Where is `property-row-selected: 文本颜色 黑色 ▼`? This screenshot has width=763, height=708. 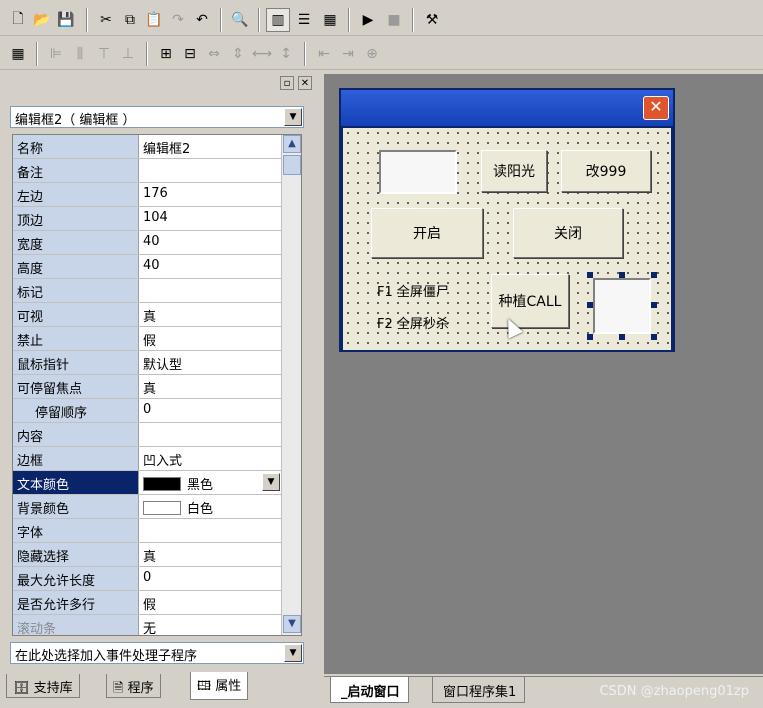 property-row-selected: 文本颜色 黑色 ▼ is located at coordinates (147, 483).